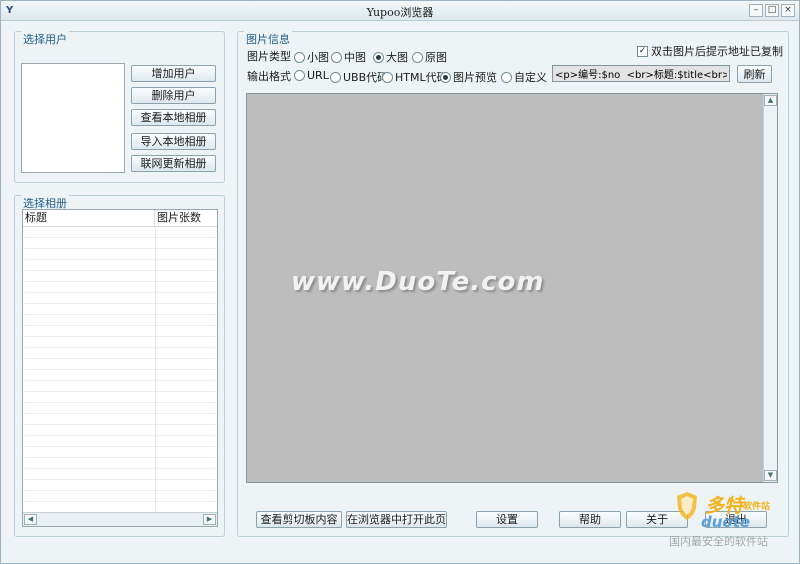  What do you see at coordinates (642, 51) in the screenshot?
I see `checkbox-check-icon: ✓` at bounding box center [642, 51].